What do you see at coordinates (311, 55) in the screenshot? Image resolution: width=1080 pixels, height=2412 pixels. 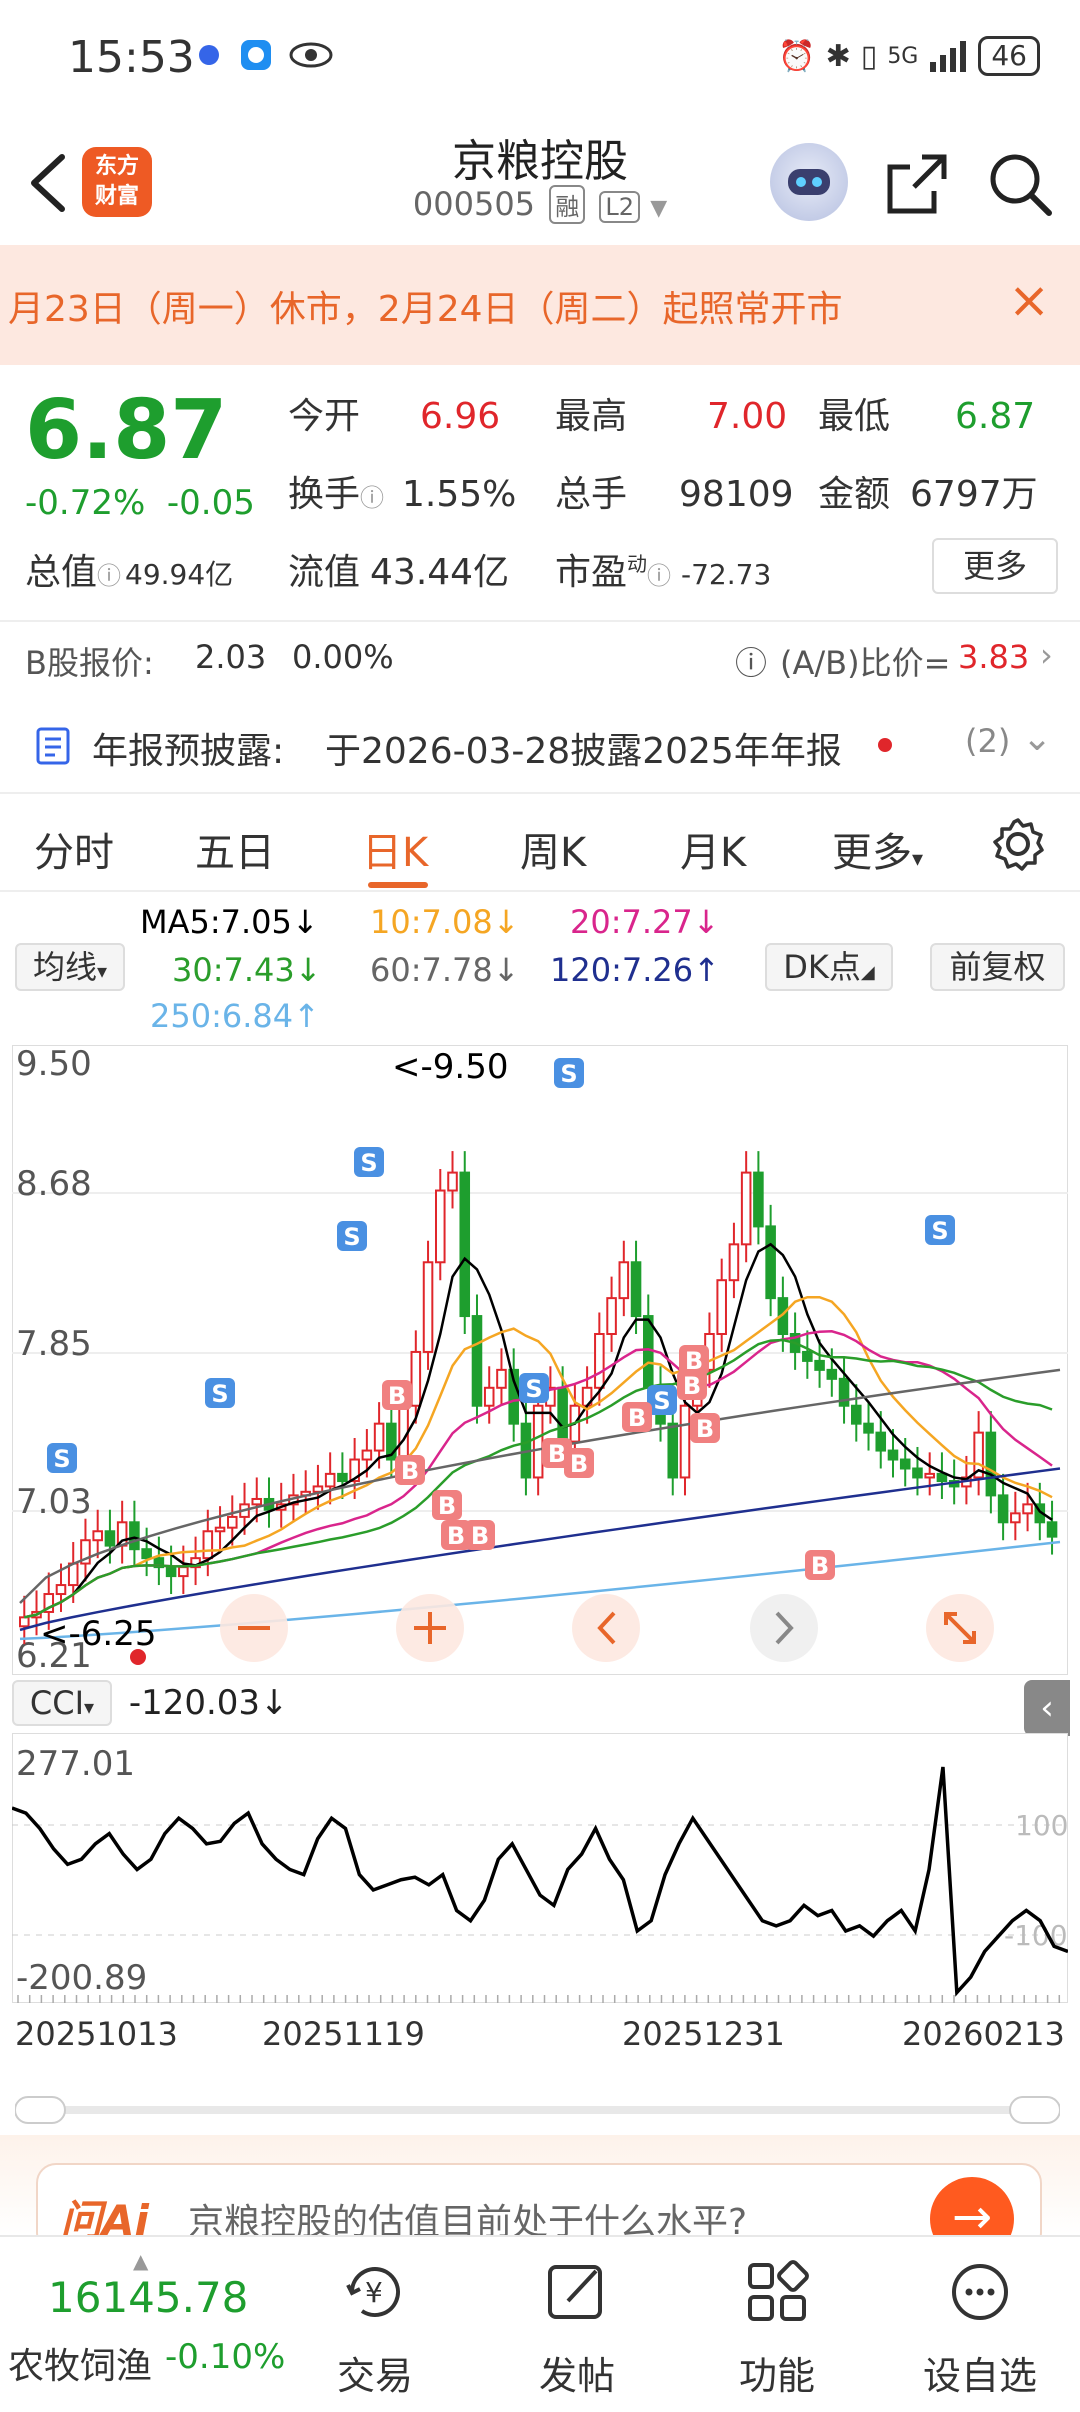 I see `eye-icon` at bounding box center [311, 55].